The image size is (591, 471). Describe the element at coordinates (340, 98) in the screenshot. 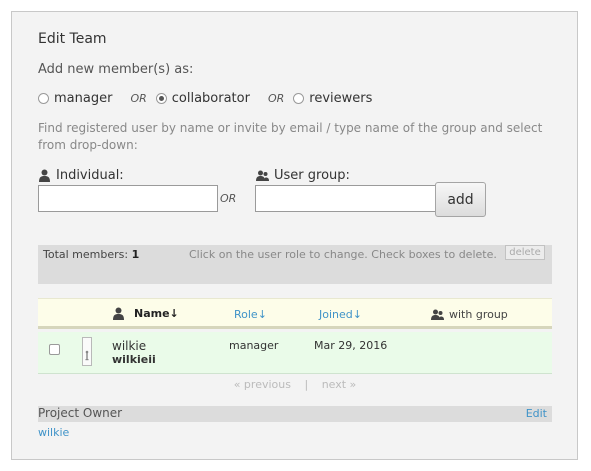

I see `radio-reviewers-label: reviewers` at that location.